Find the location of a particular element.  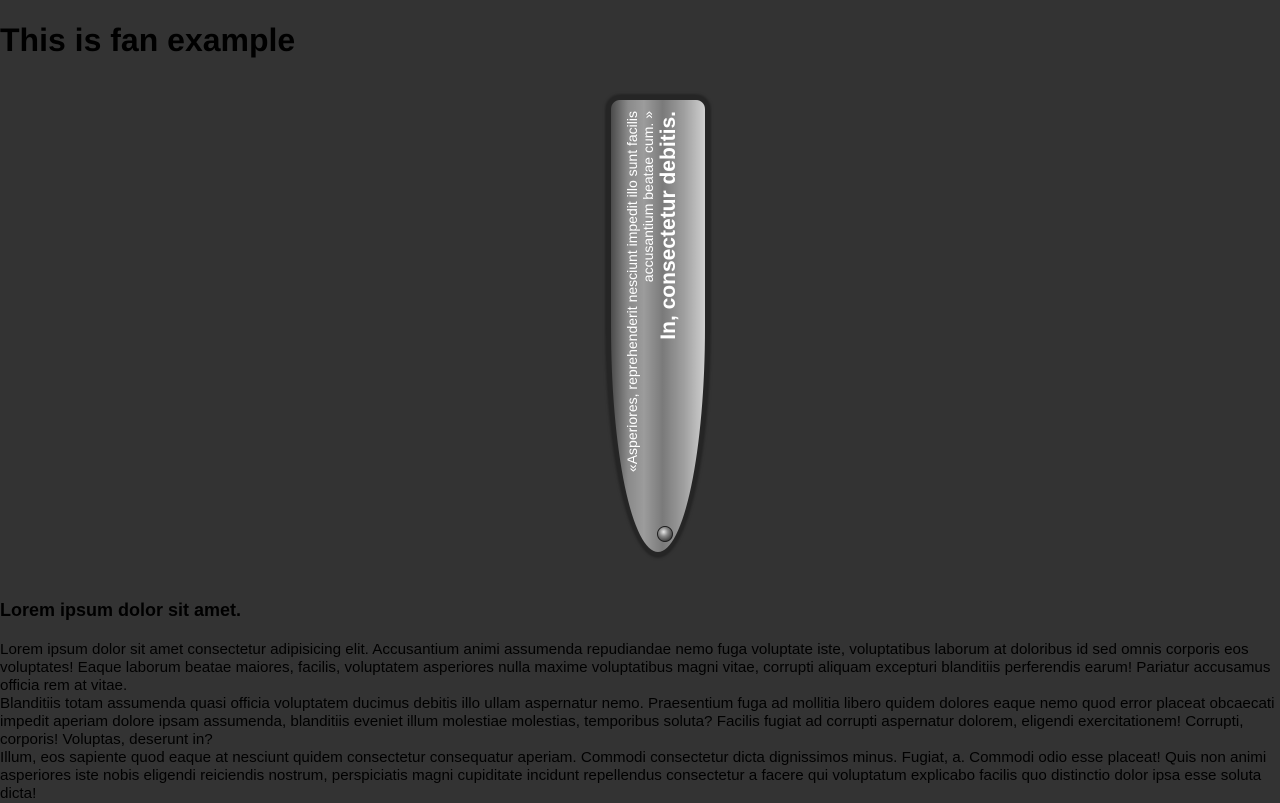

pin-icon is located at coordinates (665, 534).